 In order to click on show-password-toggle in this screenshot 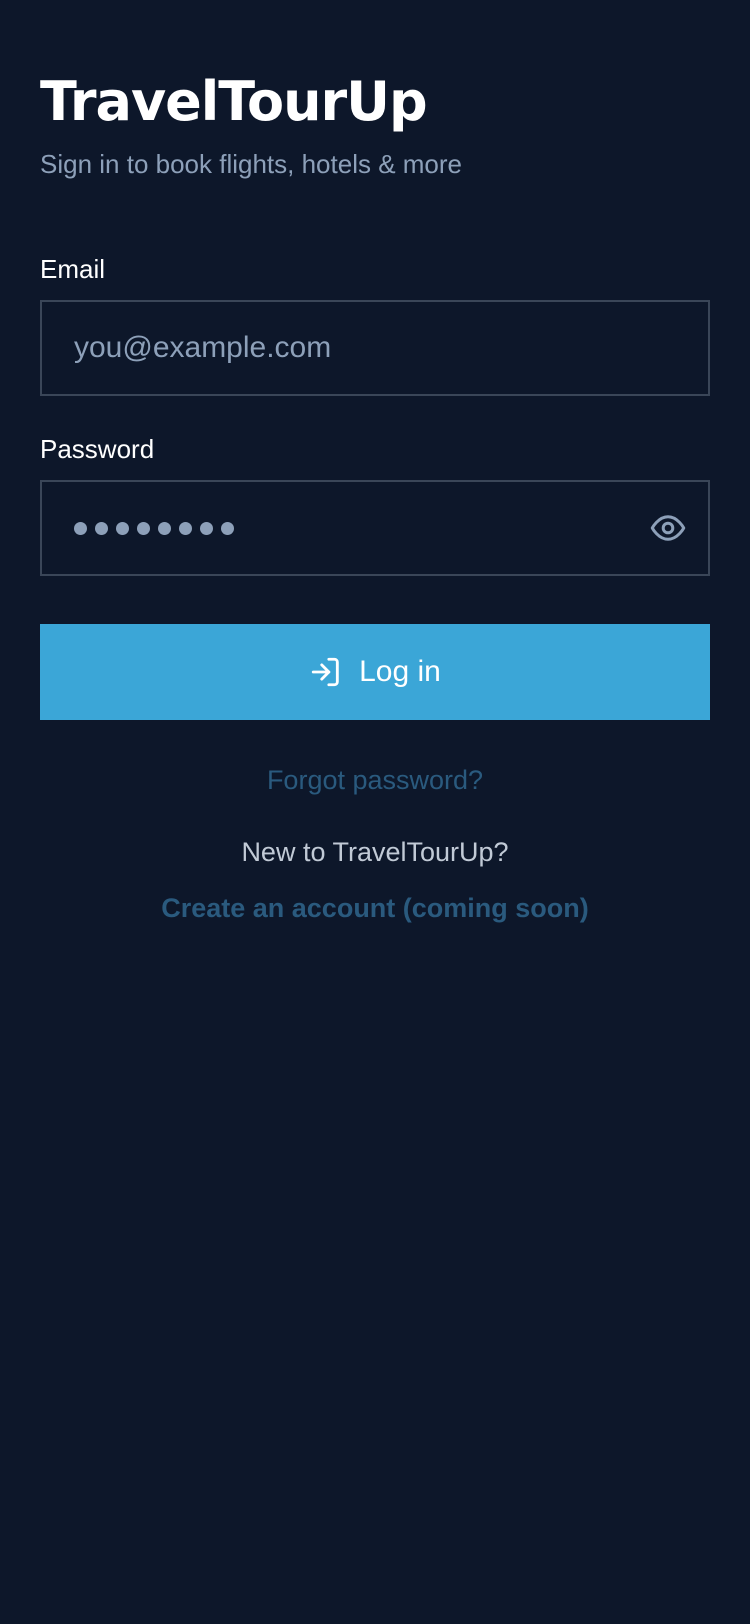, I will do `click(668, 528)`.